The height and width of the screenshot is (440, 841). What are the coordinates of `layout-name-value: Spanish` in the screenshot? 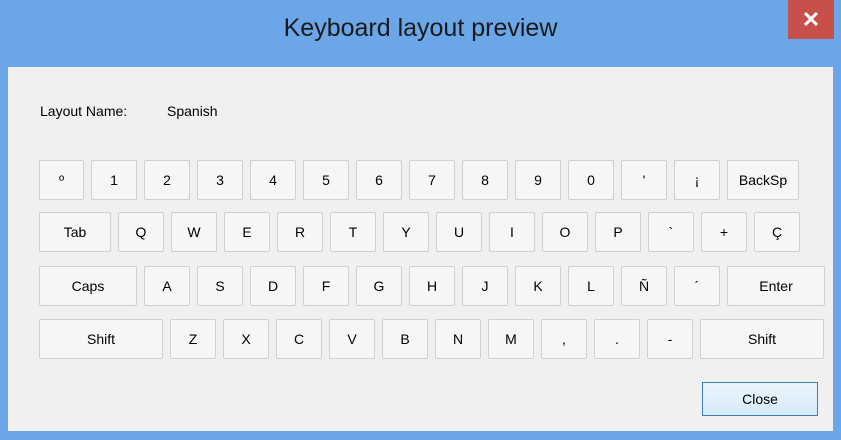 It's located at (192, 111).